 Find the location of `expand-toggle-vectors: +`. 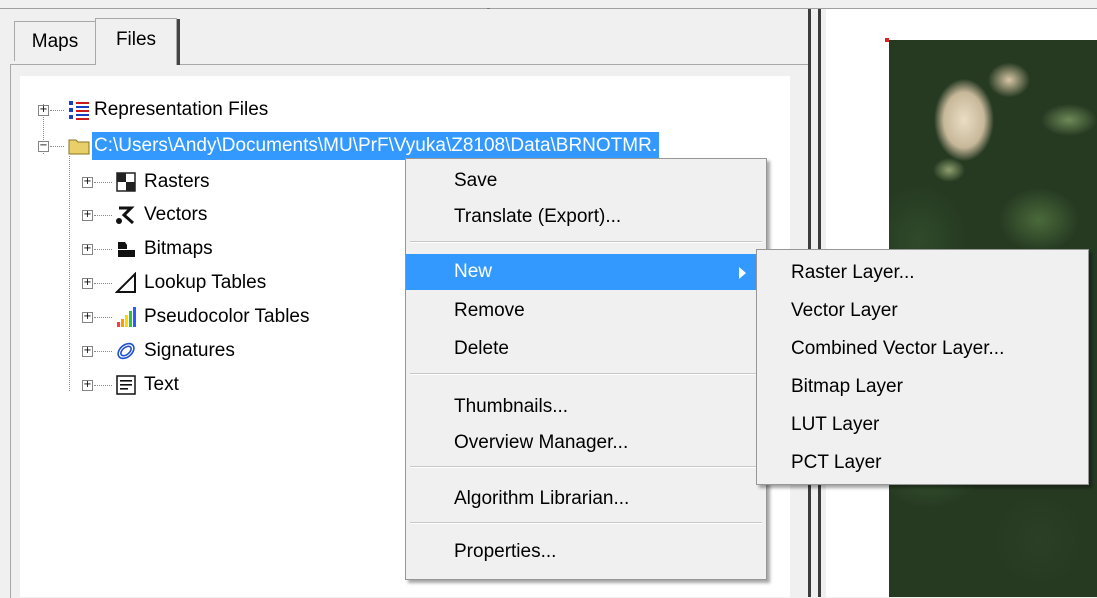

expand-toggle-vectors: + is located at coordinates (87, 215).